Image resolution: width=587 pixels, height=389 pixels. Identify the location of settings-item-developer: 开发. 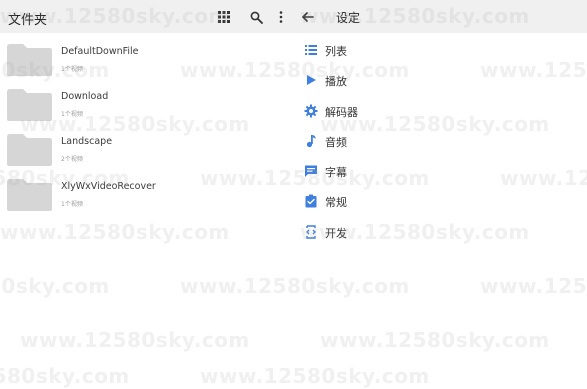
(440, 235).